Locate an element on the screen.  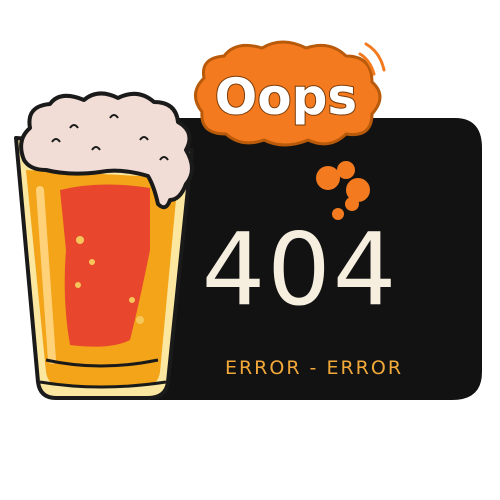
oops-bubble: Oops is located at coordinates (290, 93).